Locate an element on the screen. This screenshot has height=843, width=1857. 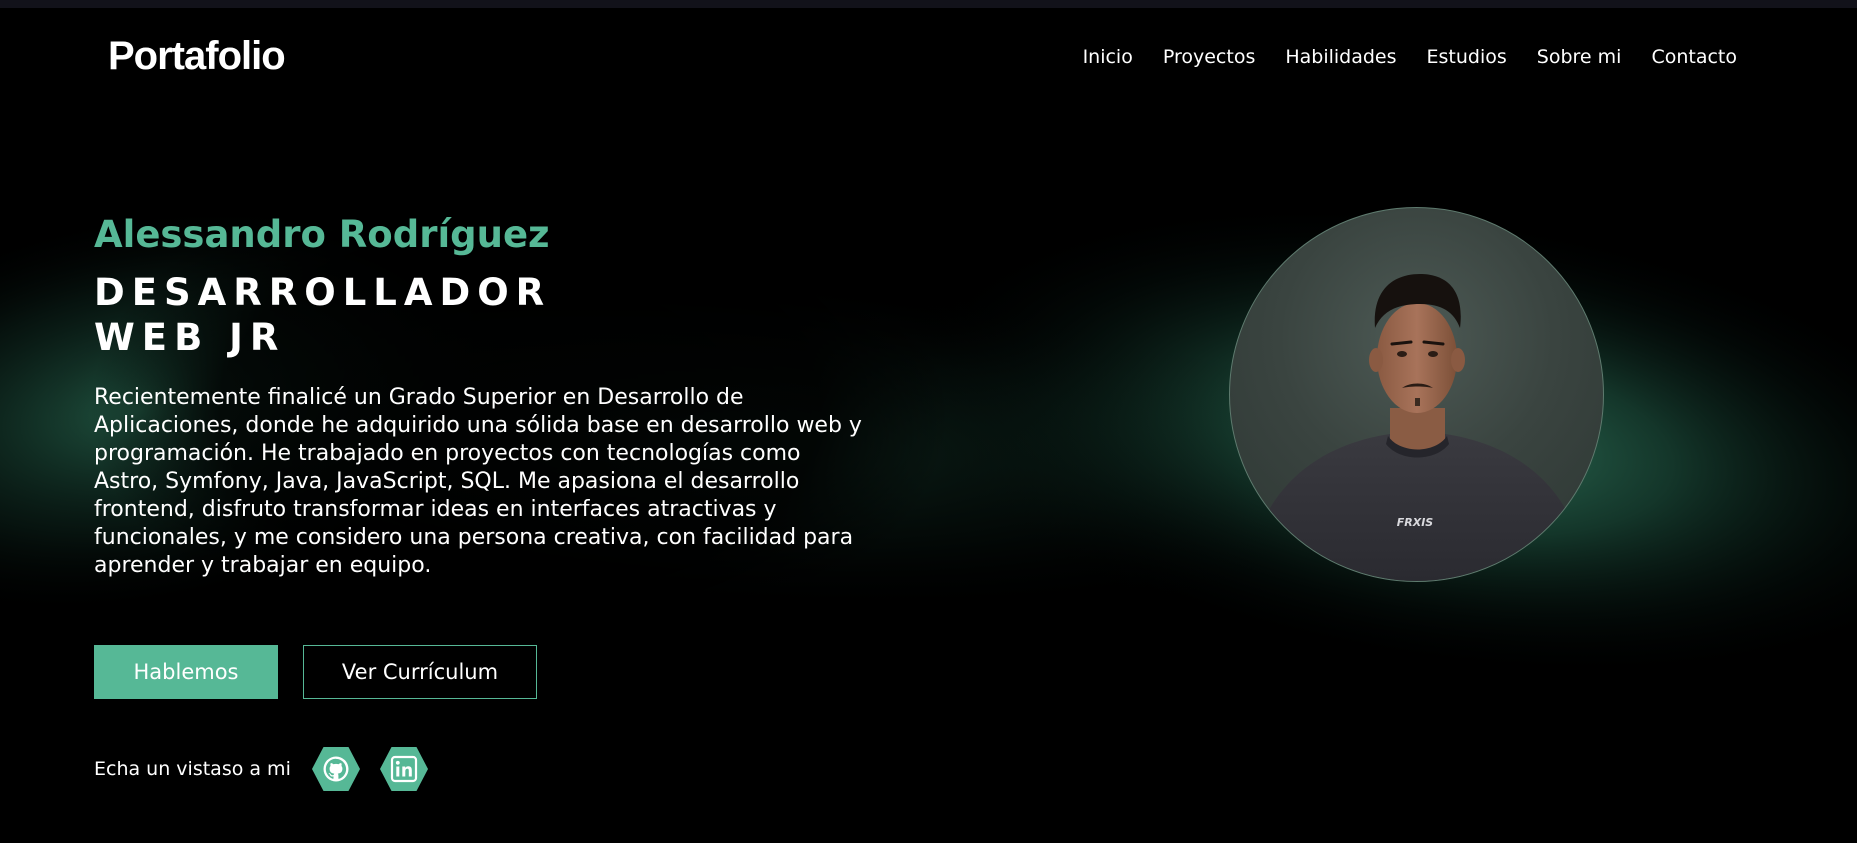
hero-buttons: Hablemos Ver Currículum is located at coordinates (315, 672).